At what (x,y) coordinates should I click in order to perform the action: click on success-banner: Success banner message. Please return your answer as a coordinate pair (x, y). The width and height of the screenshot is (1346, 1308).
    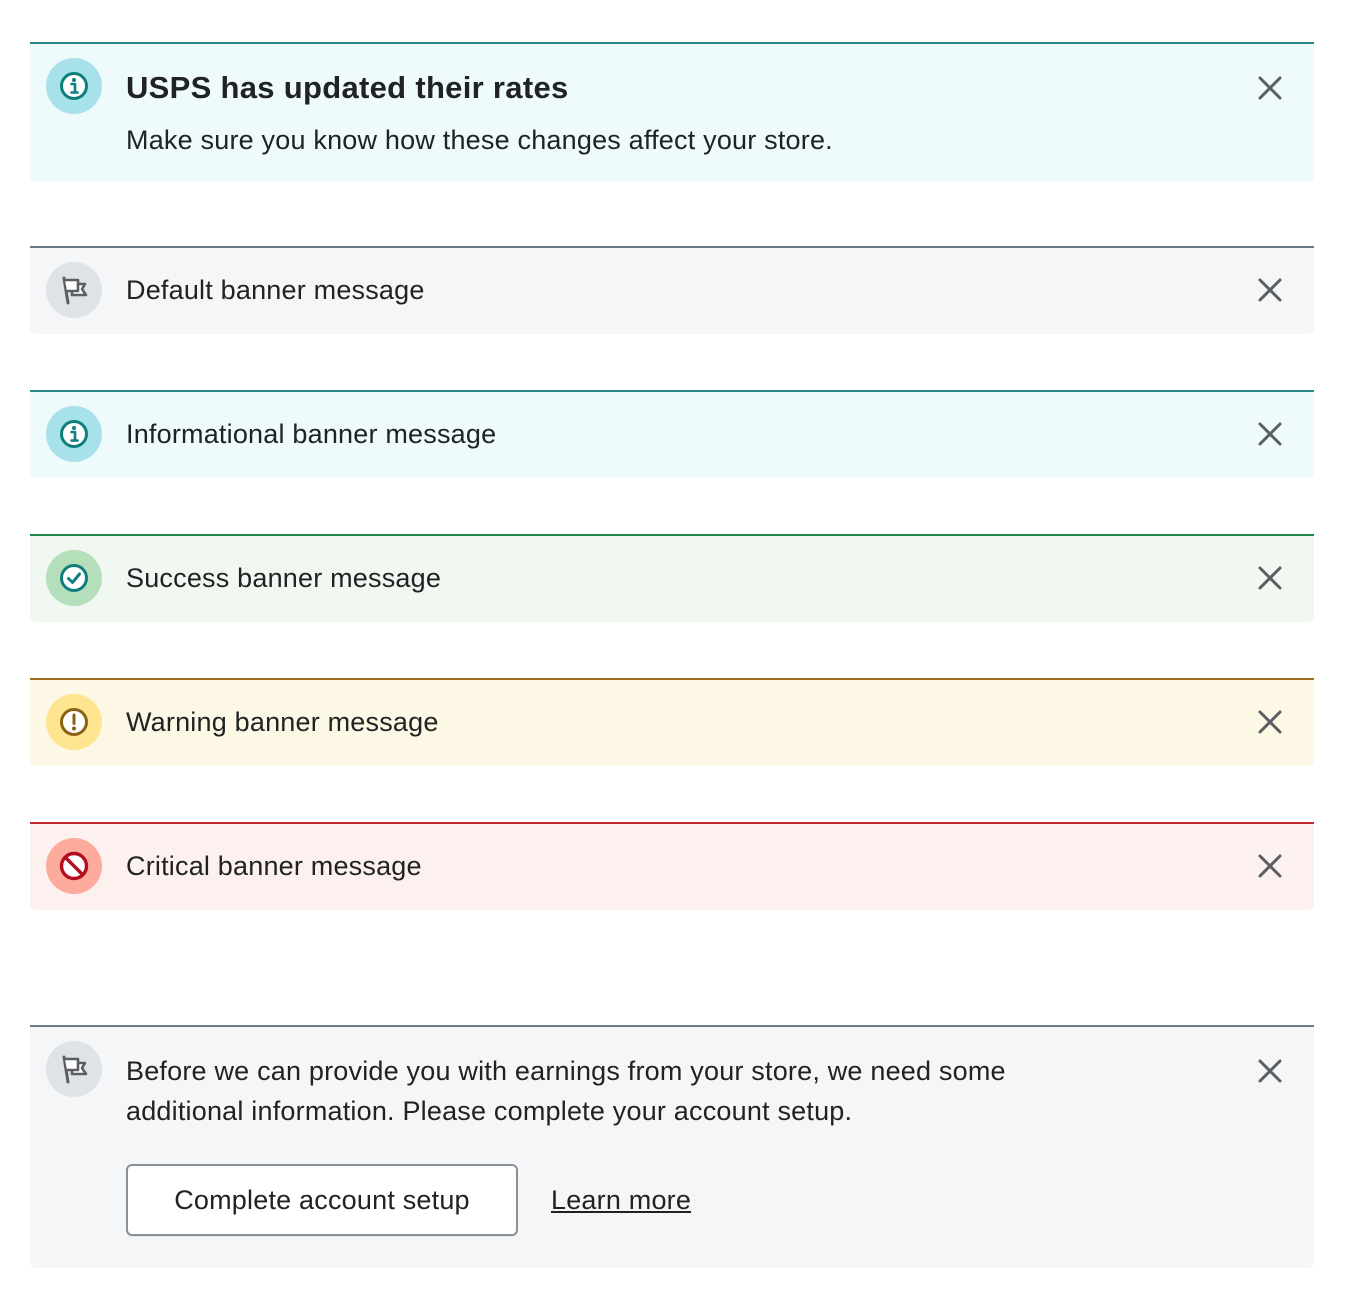
    Looking at the image, I should click on (672, 578).